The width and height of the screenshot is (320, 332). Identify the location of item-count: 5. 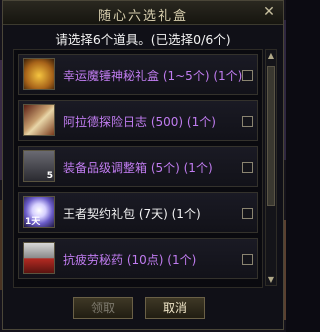
(49, 176).